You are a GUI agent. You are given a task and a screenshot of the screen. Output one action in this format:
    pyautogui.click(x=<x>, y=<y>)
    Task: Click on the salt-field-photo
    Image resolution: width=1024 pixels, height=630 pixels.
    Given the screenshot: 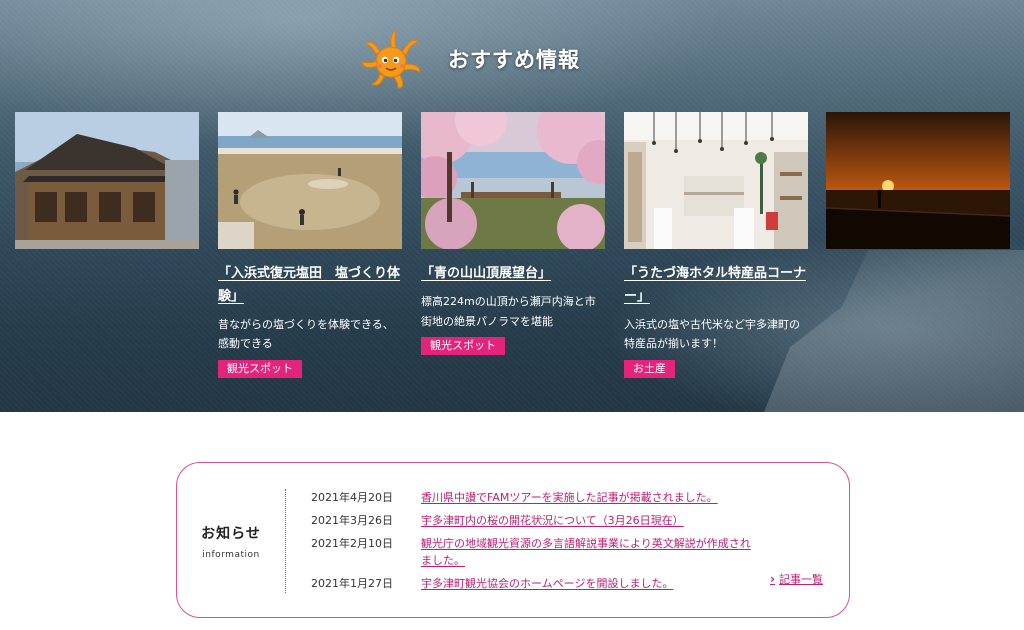 What is the action you would take?
    pyautogui.click(x=310, y=180)
    